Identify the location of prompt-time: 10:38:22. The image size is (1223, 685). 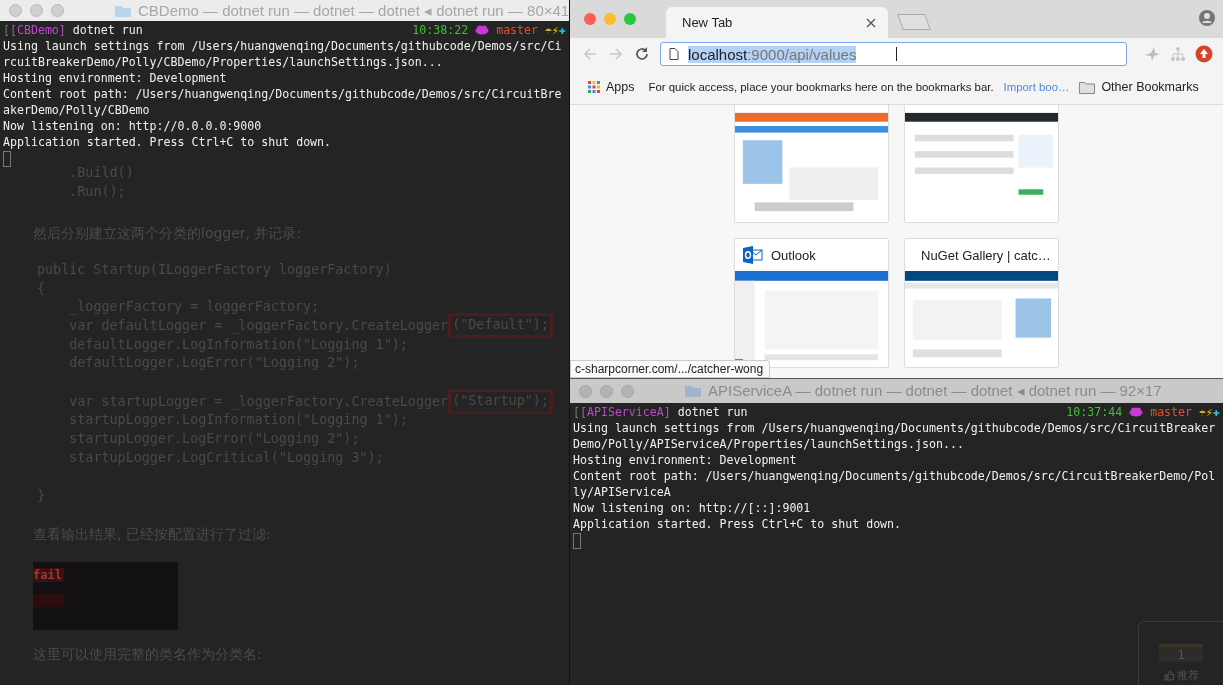
(440, 30).